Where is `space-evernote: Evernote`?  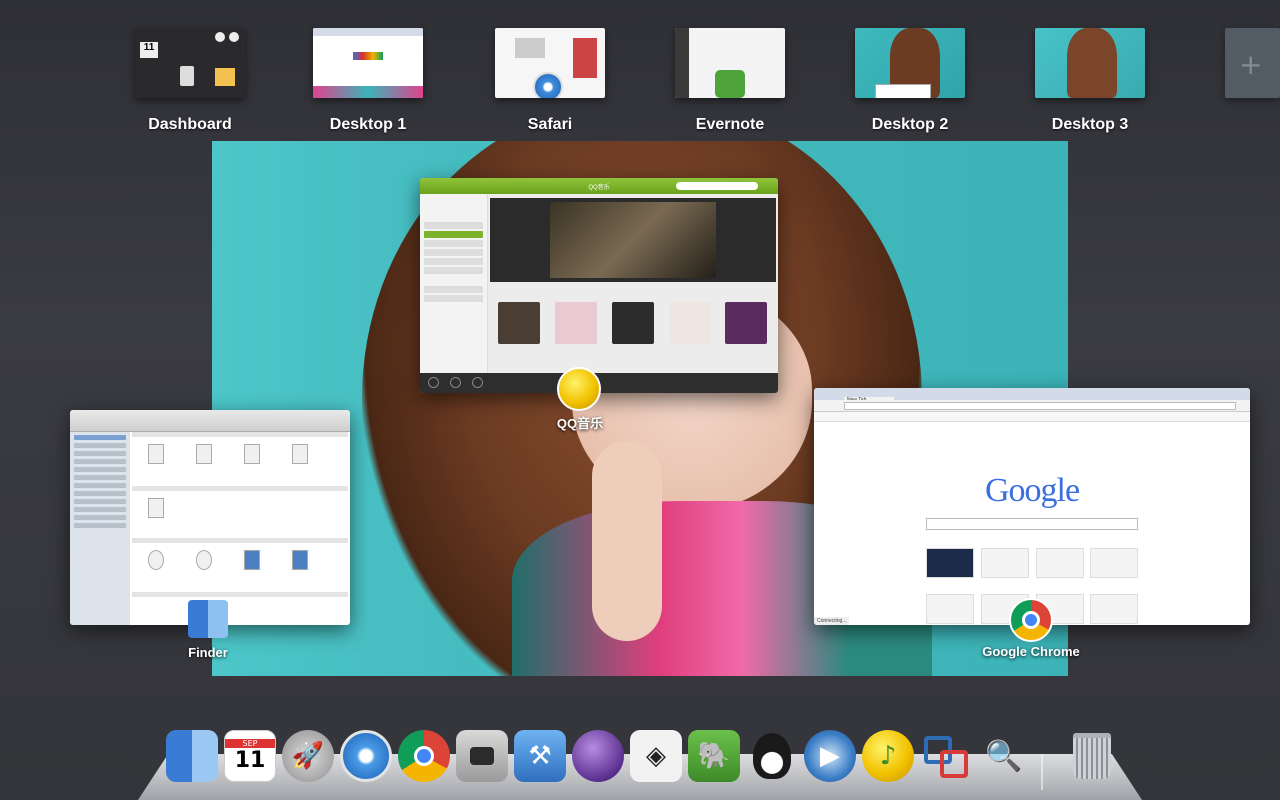 space-evernote: Evernote is located at coordinates (731, 80).